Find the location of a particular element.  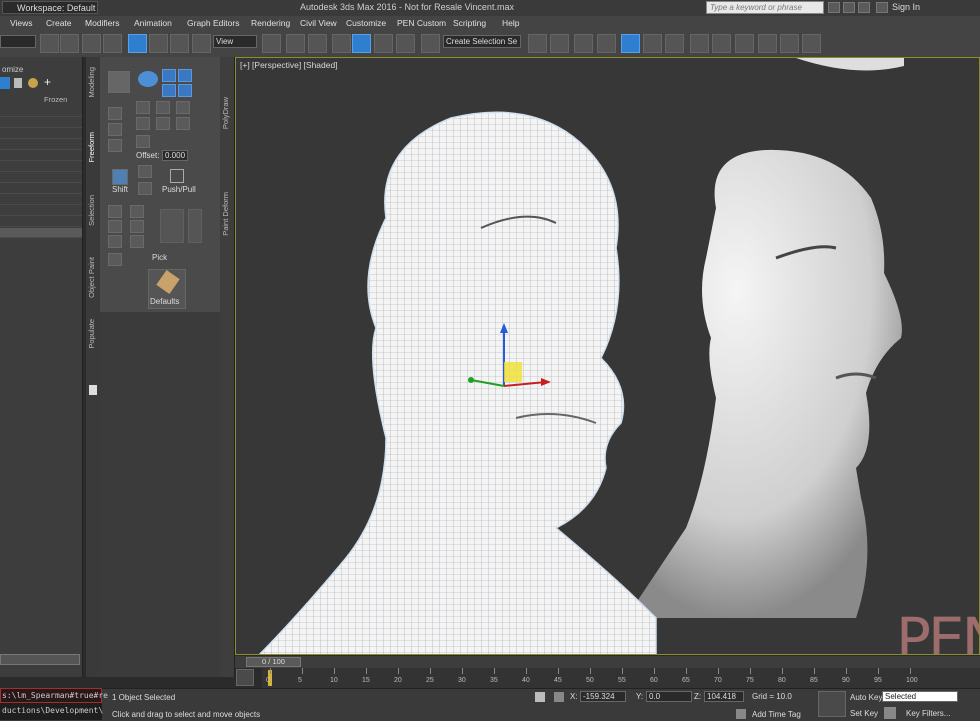

key-icon is located at coordinates (890, 713).